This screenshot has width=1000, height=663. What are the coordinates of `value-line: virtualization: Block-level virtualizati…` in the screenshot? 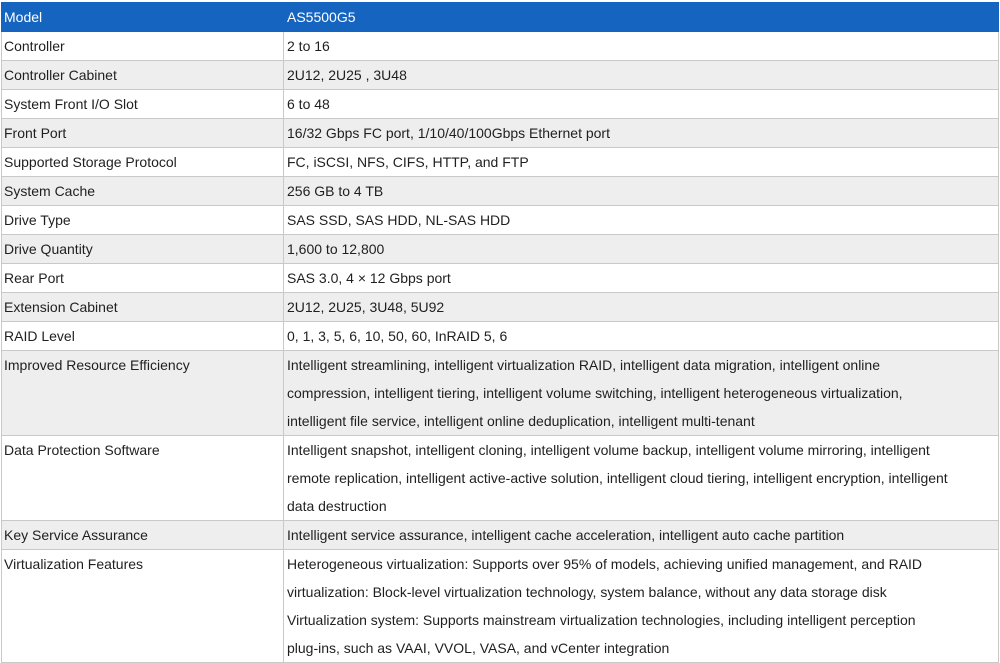 It's located at (587, 592).